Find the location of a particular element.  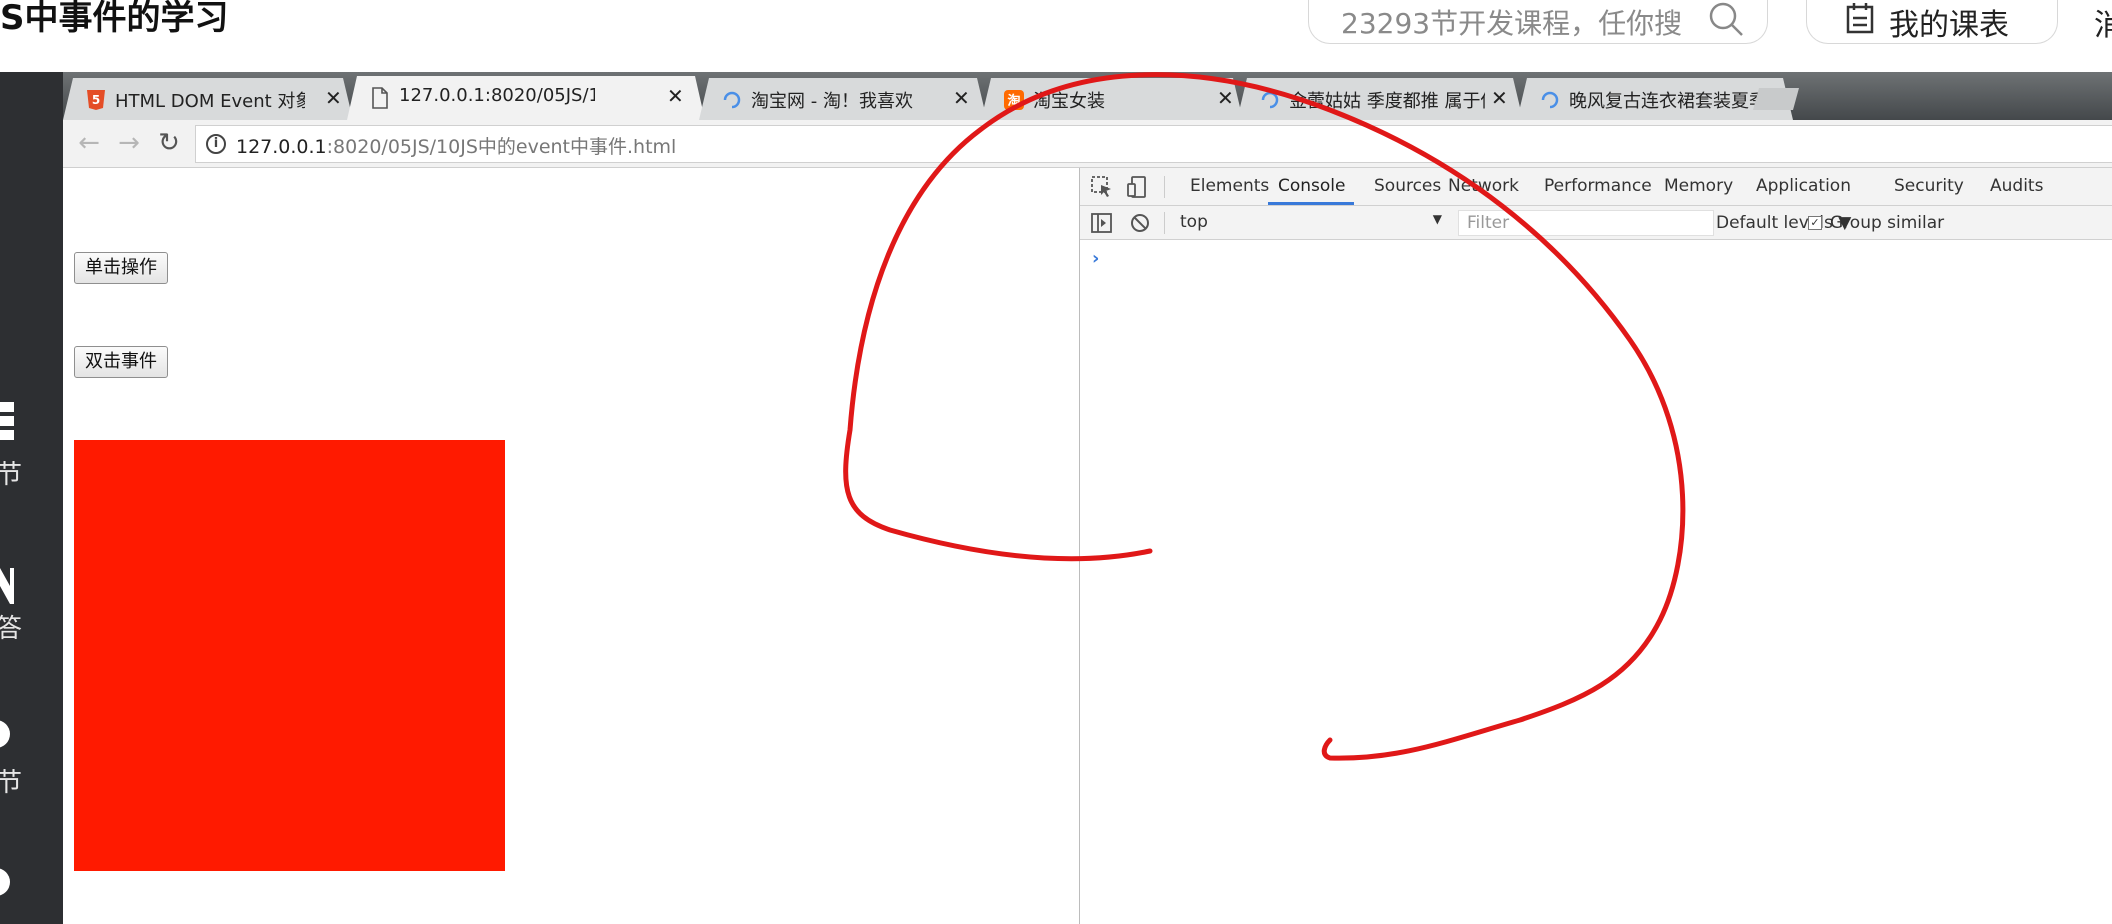

search-icon is located at coordinates (1726, 19).